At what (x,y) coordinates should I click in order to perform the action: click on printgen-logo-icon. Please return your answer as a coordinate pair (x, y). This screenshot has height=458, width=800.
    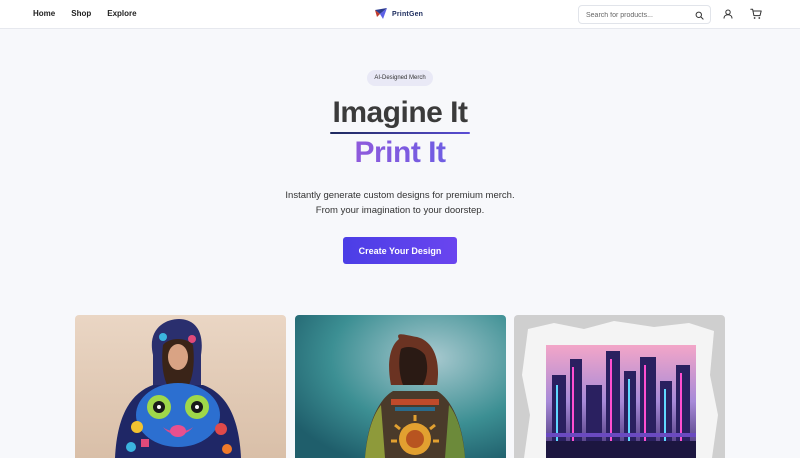
    Looking at the image, I should click on (381, 13).